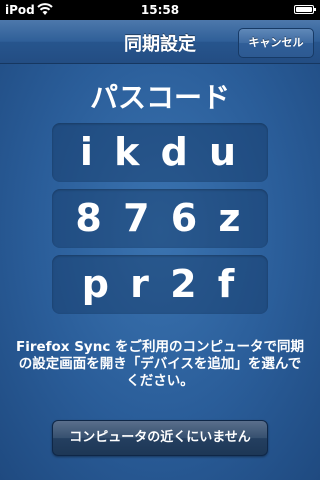  I want to click on navigation-bar: 同期設定 キャンセル, so click(160, 42).